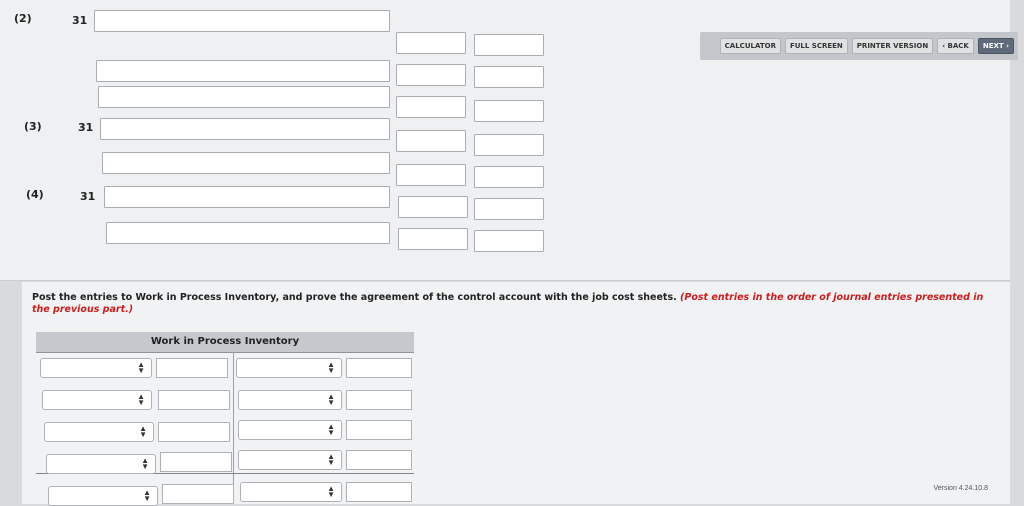  I want to click on ledger-divider, so click(233, 428).